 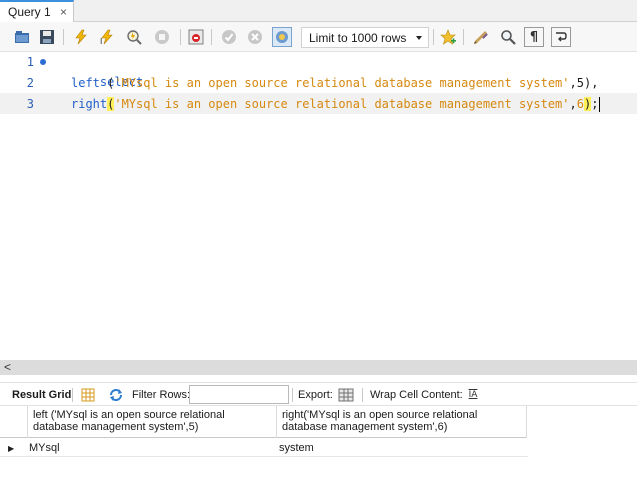 I want to click on stop-icon, so click(x=162, y=37).